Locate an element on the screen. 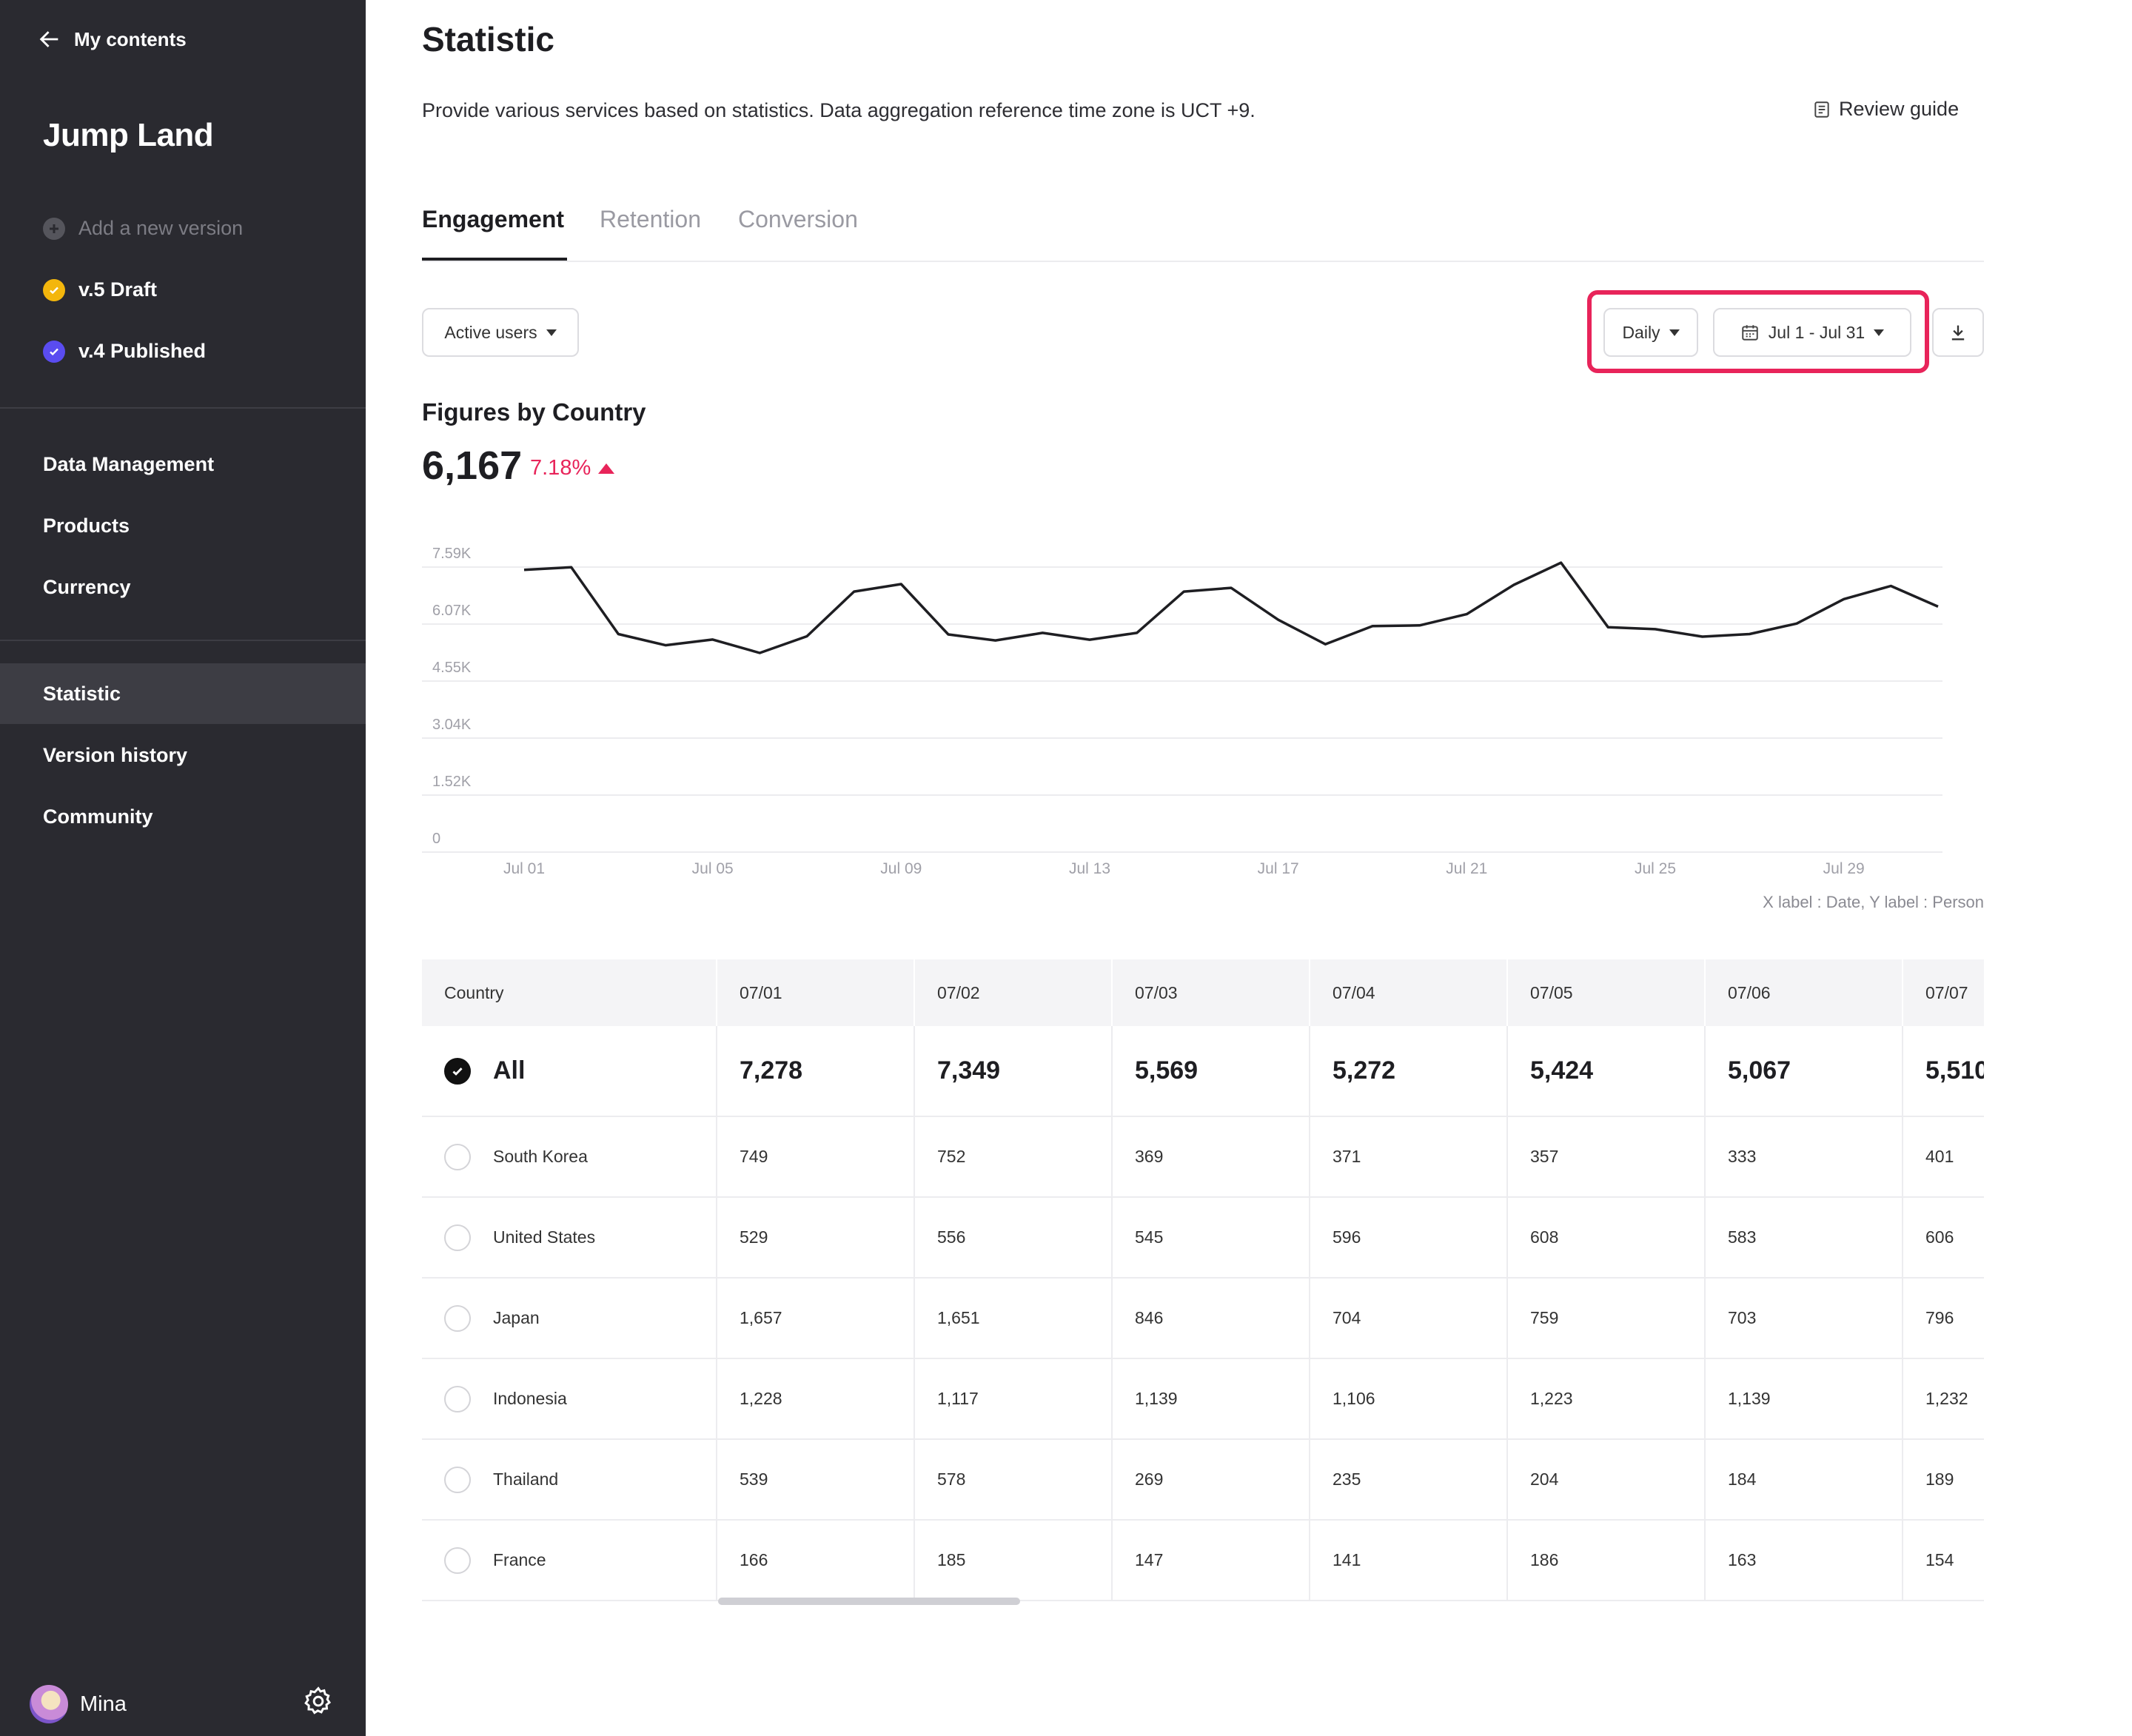 This screenshot has height=1736, width=2132. sidebar-item-products: Products is located at coordinates (183, 525).